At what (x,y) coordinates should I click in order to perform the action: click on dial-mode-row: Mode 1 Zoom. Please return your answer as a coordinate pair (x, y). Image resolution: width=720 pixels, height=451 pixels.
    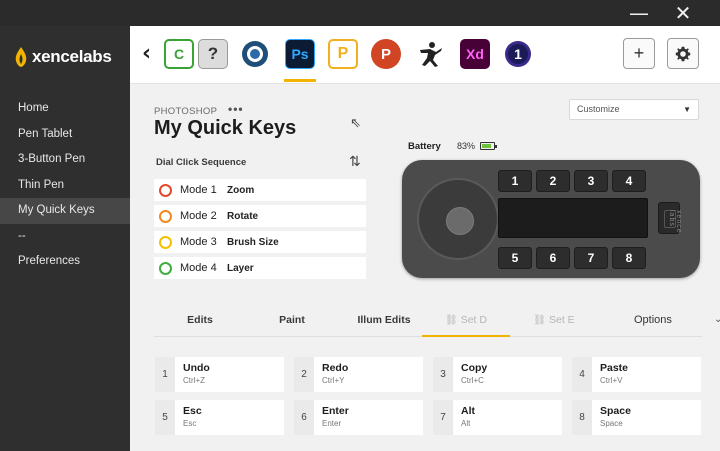
    Looking at the image, I should click on (260, 190).